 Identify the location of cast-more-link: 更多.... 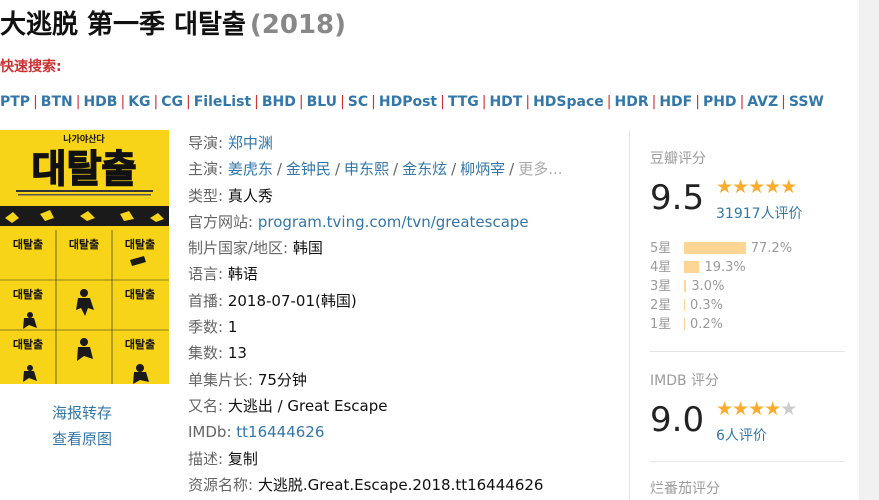
(540, 169).